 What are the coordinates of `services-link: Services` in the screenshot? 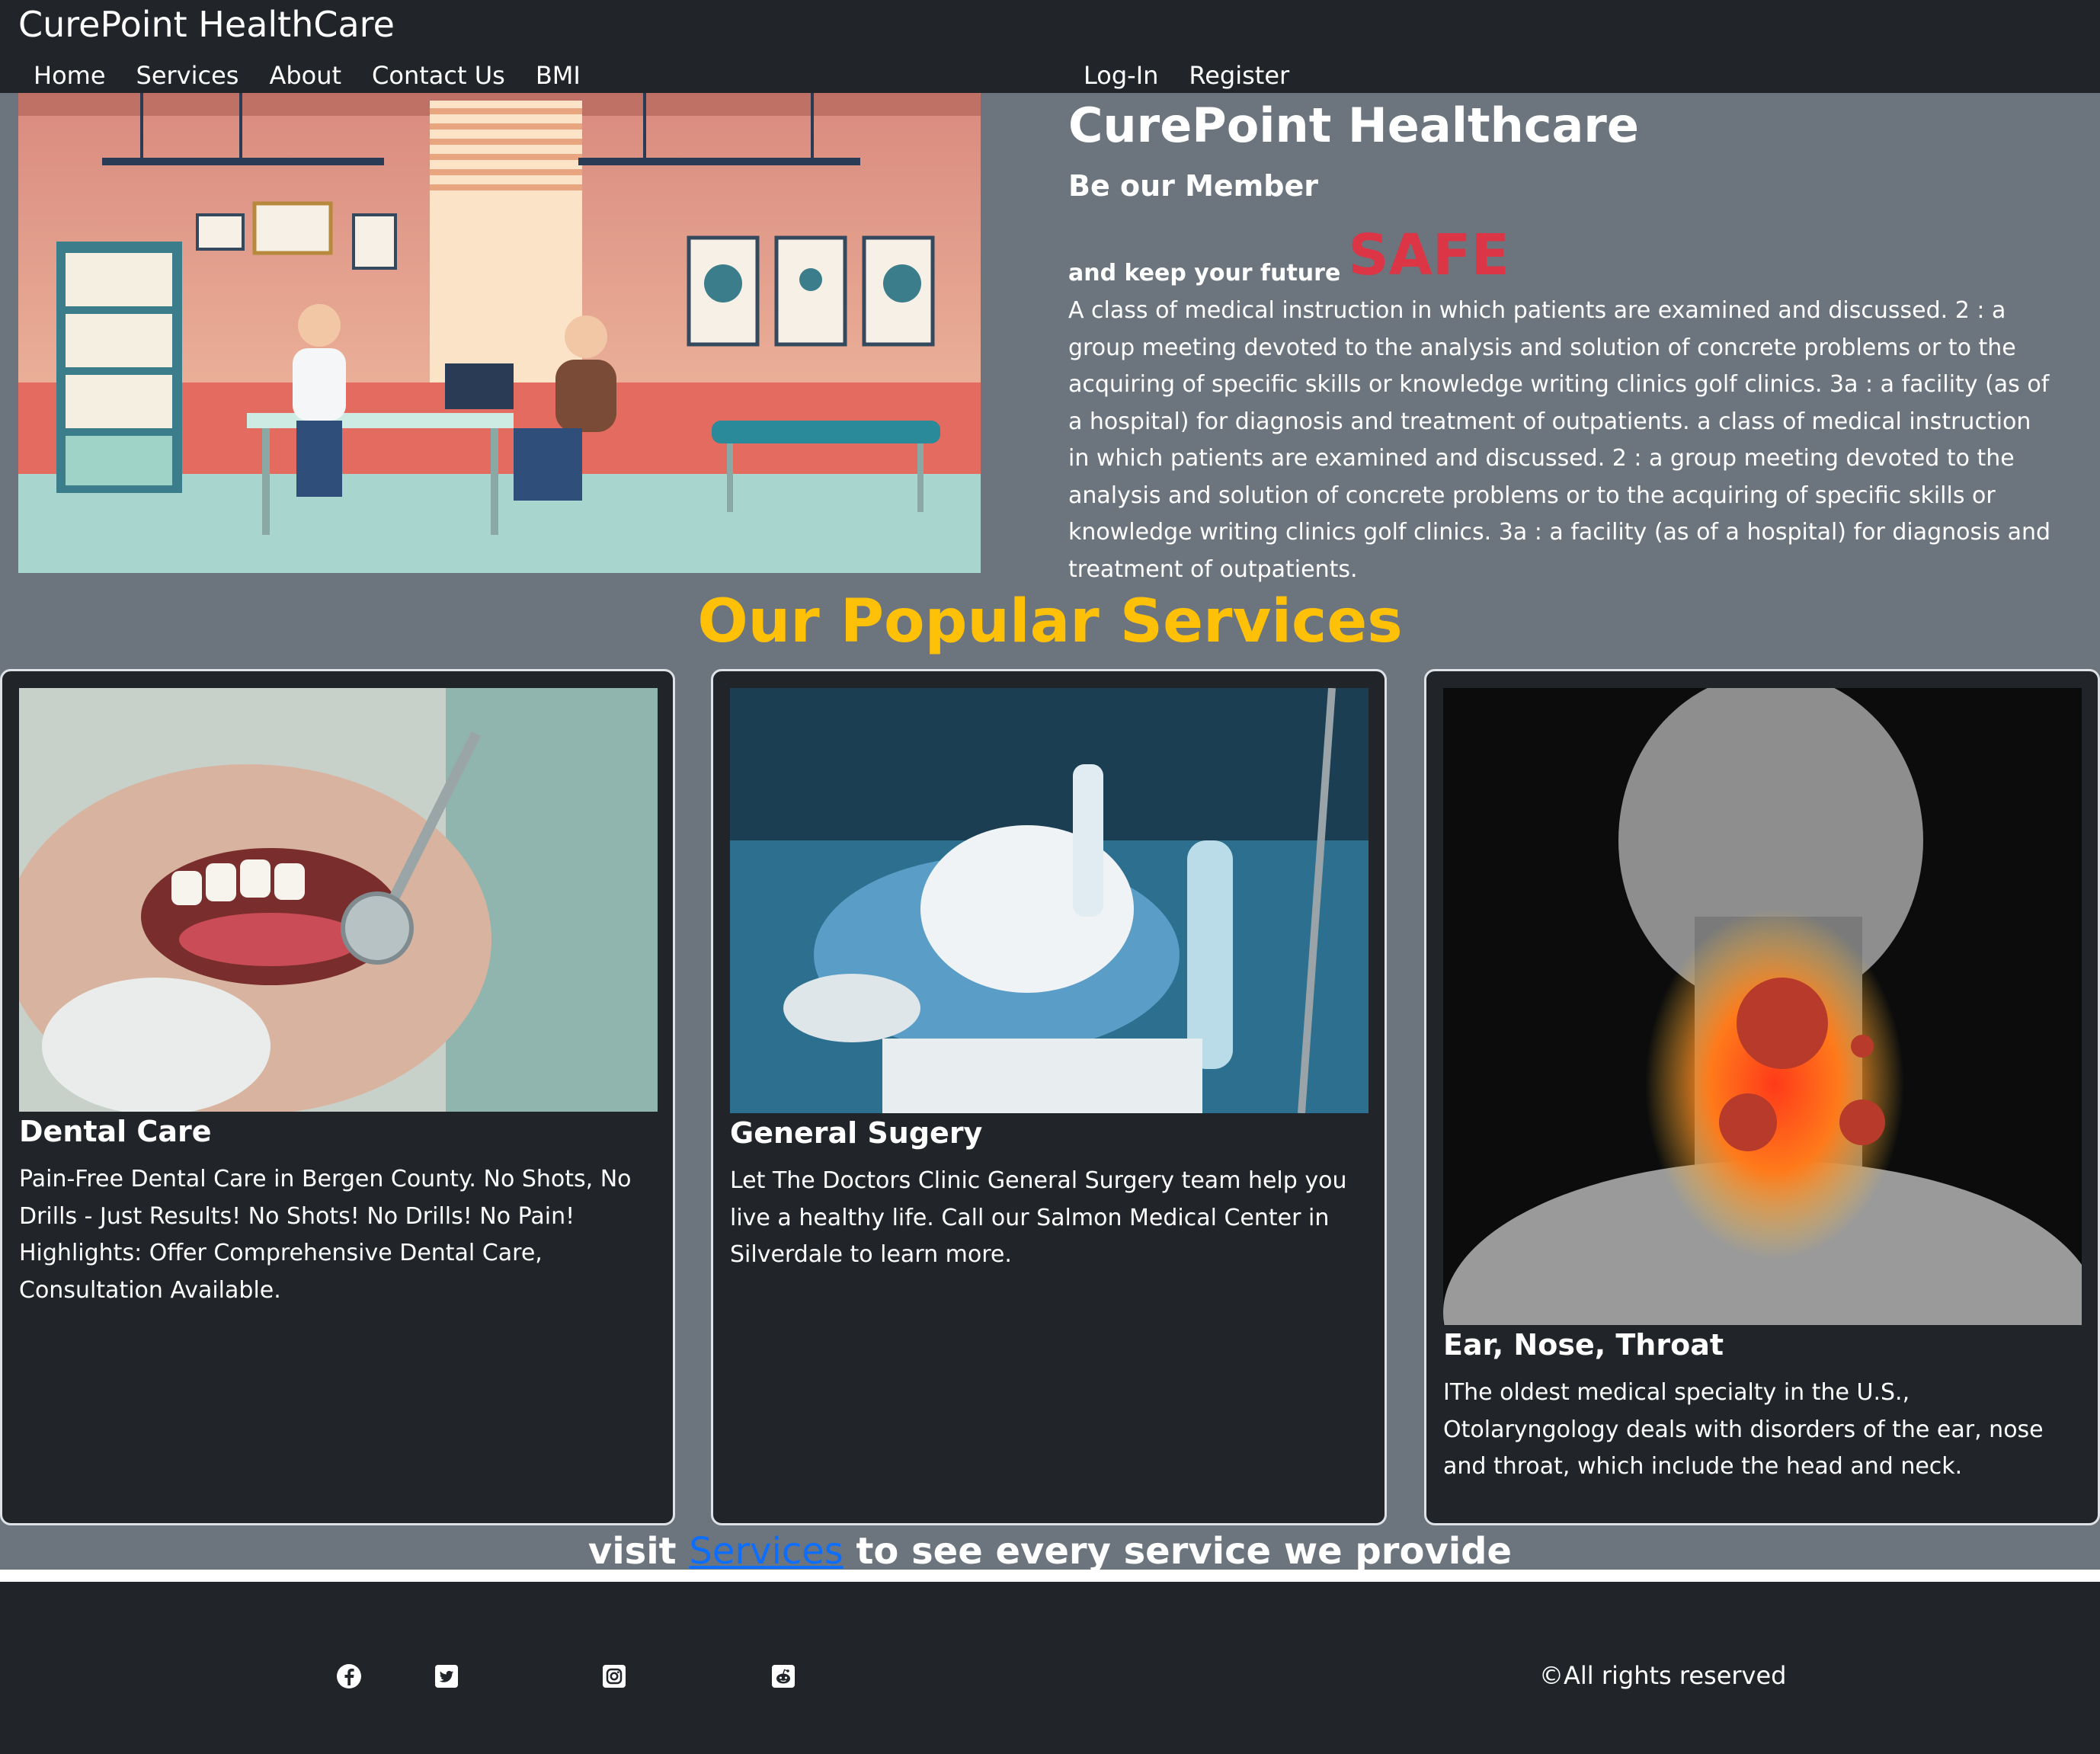 It's located at (766, 1551).